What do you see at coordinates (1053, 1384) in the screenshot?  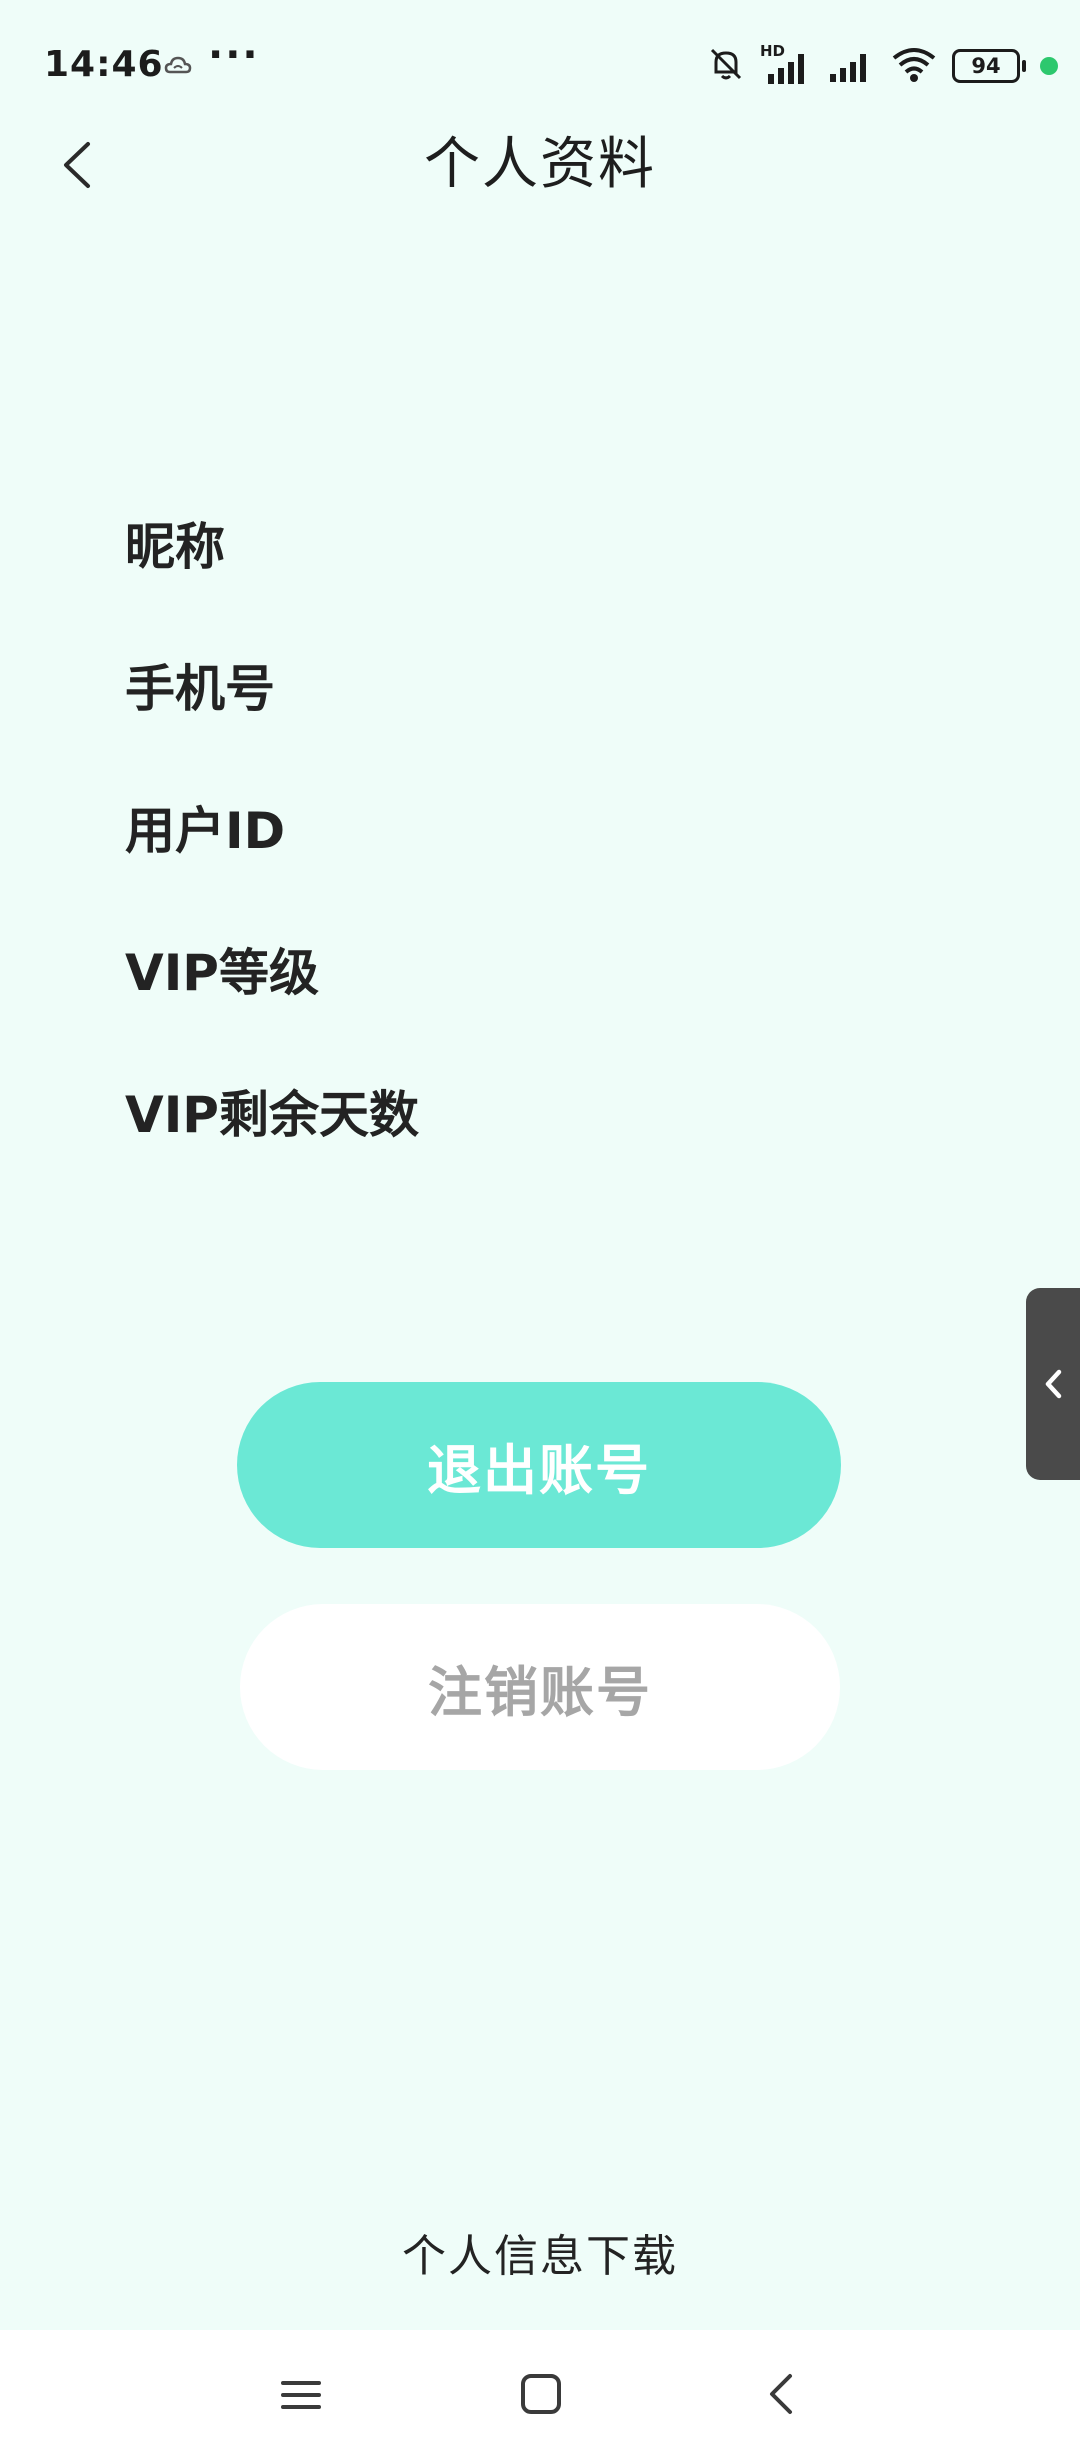 I see `side-panel-handle` at bounding box center [1053, 1384].